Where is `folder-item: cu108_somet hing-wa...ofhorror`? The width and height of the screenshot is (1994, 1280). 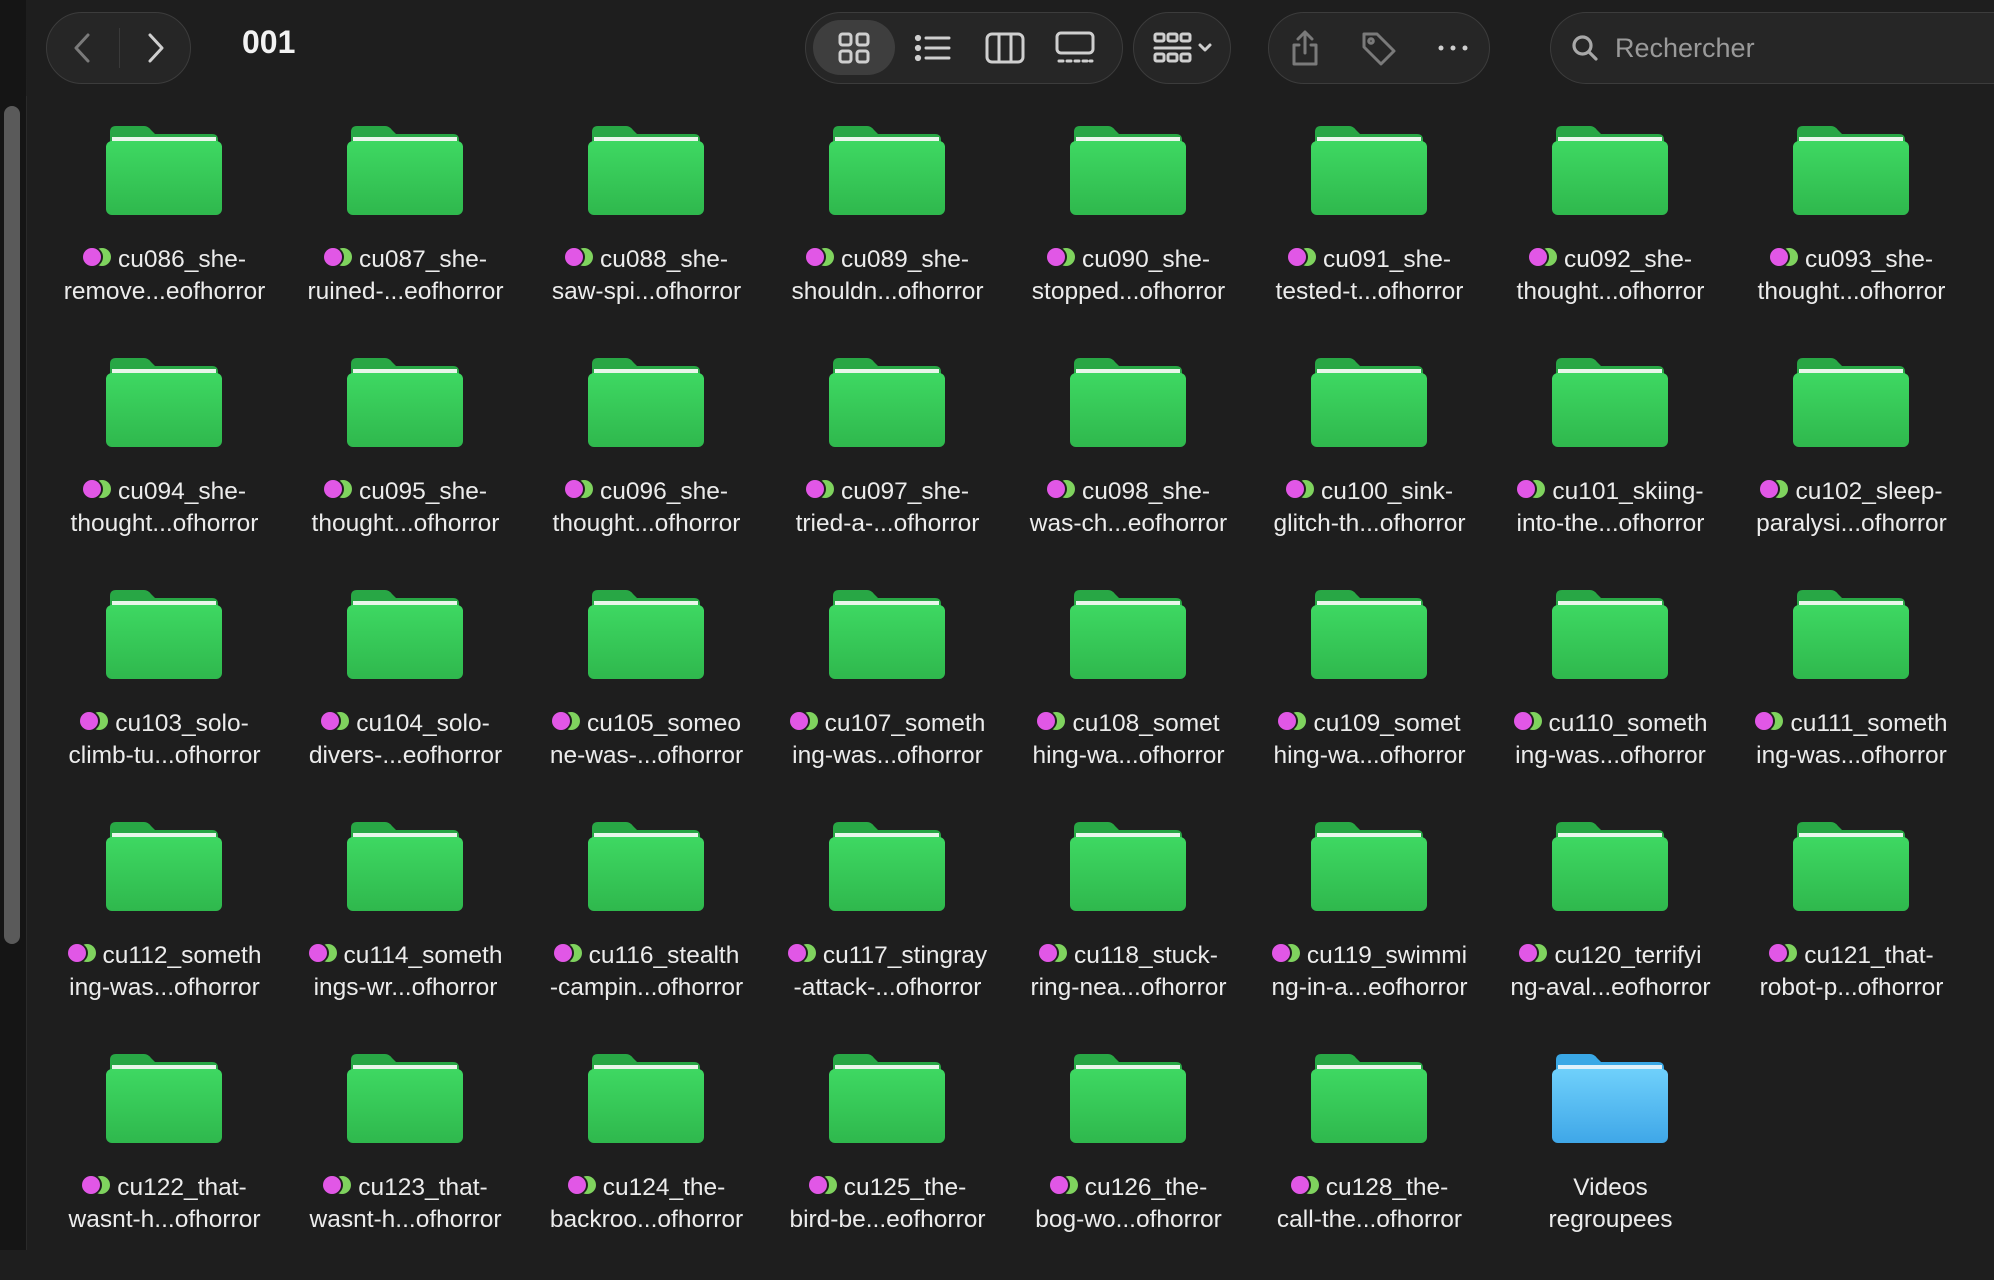
folder-item: cu108_somet hing-wa...ofhorror is located at coordinates (1128, 700).